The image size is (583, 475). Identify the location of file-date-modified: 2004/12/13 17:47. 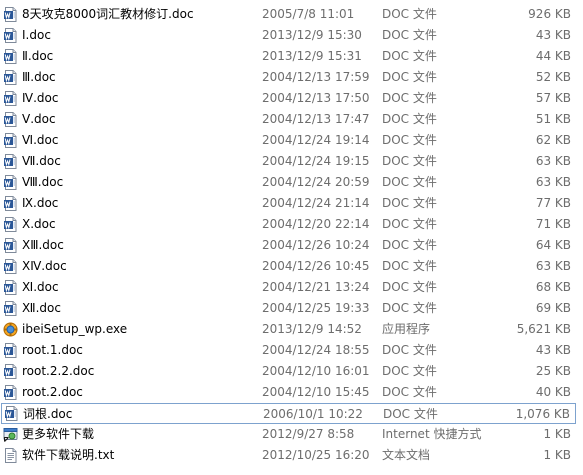
(316, 119).